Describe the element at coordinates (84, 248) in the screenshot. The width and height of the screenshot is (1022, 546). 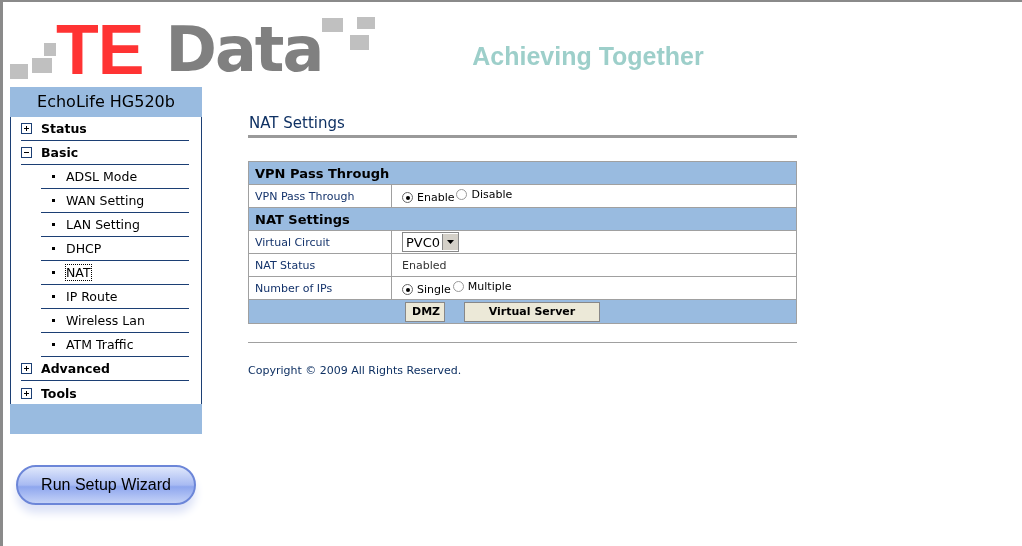
I see `submenu-item: DHCP` at that location.